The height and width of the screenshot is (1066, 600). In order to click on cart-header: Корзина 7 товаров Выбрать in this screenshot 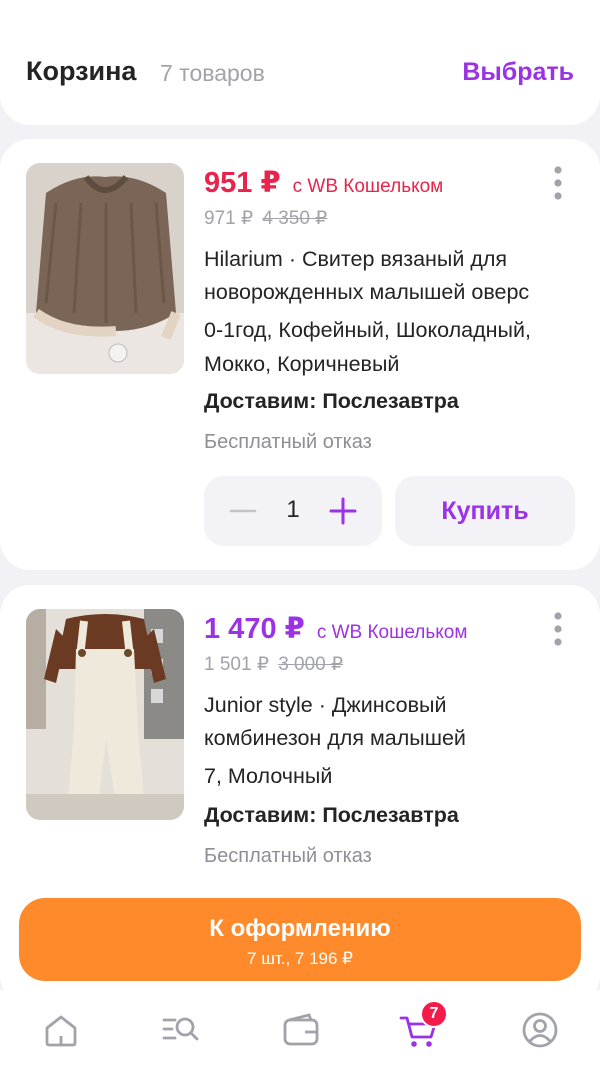, I will do `click(300, 62)`.